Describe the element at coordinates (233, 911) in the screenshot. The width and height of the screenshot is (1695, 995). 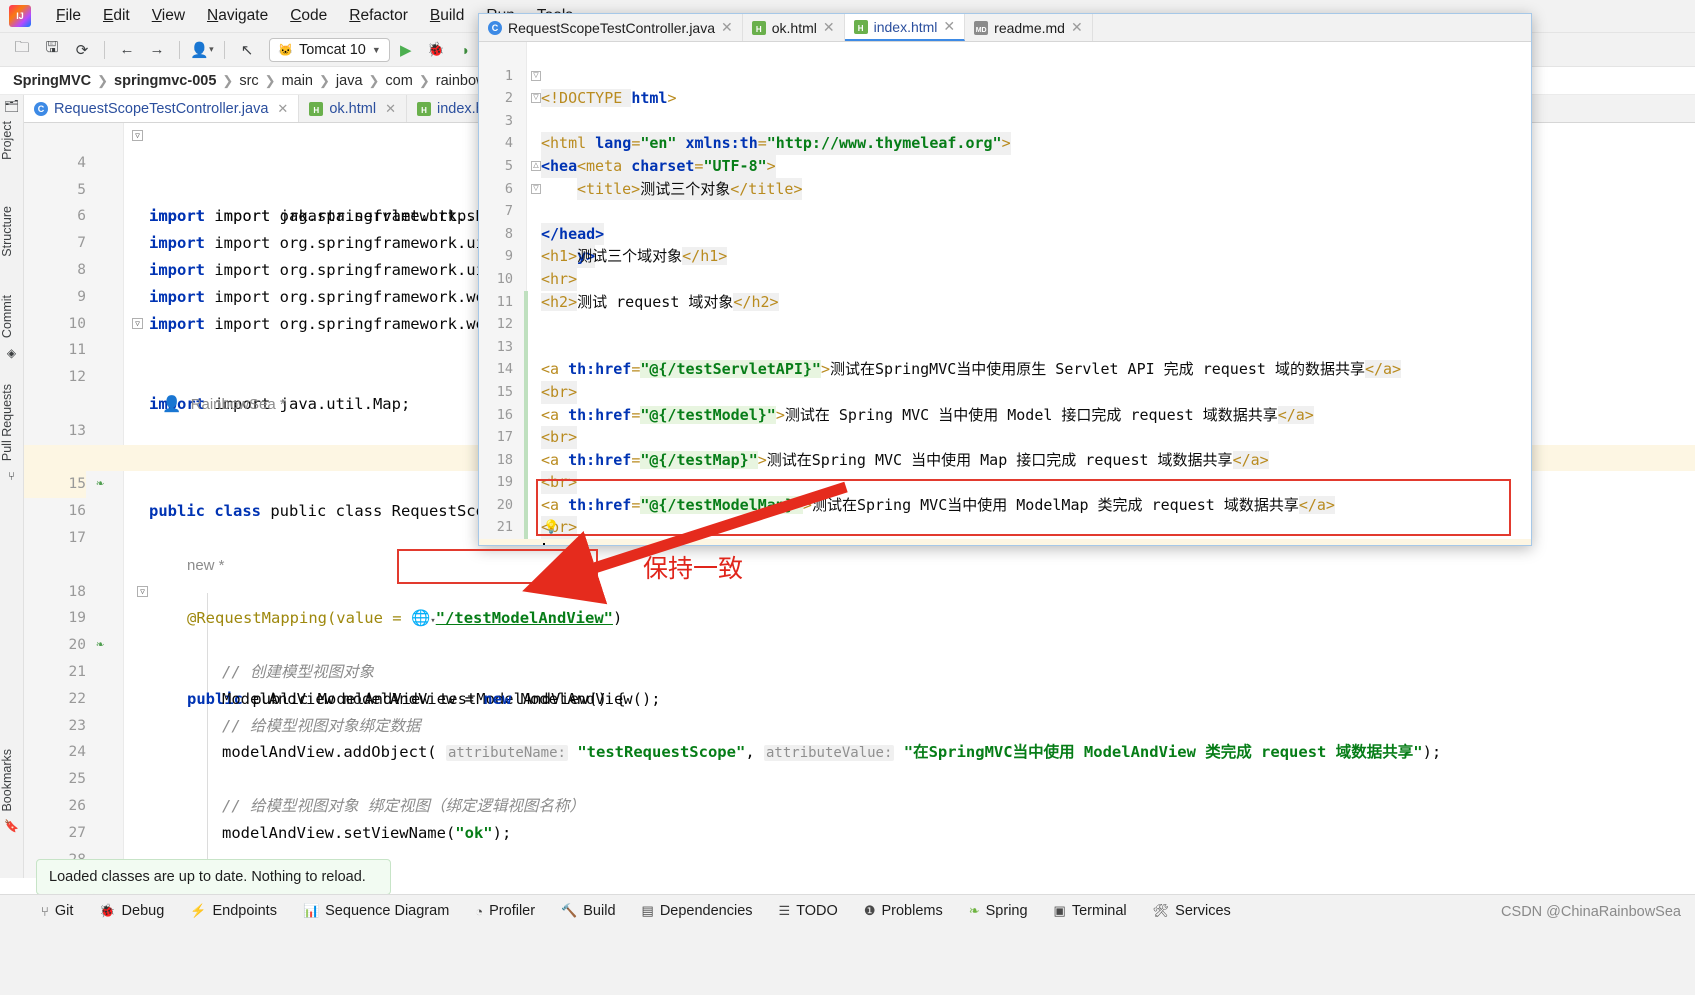
I see `status-item-endpoints: ⚡ Endpoints` at that location.